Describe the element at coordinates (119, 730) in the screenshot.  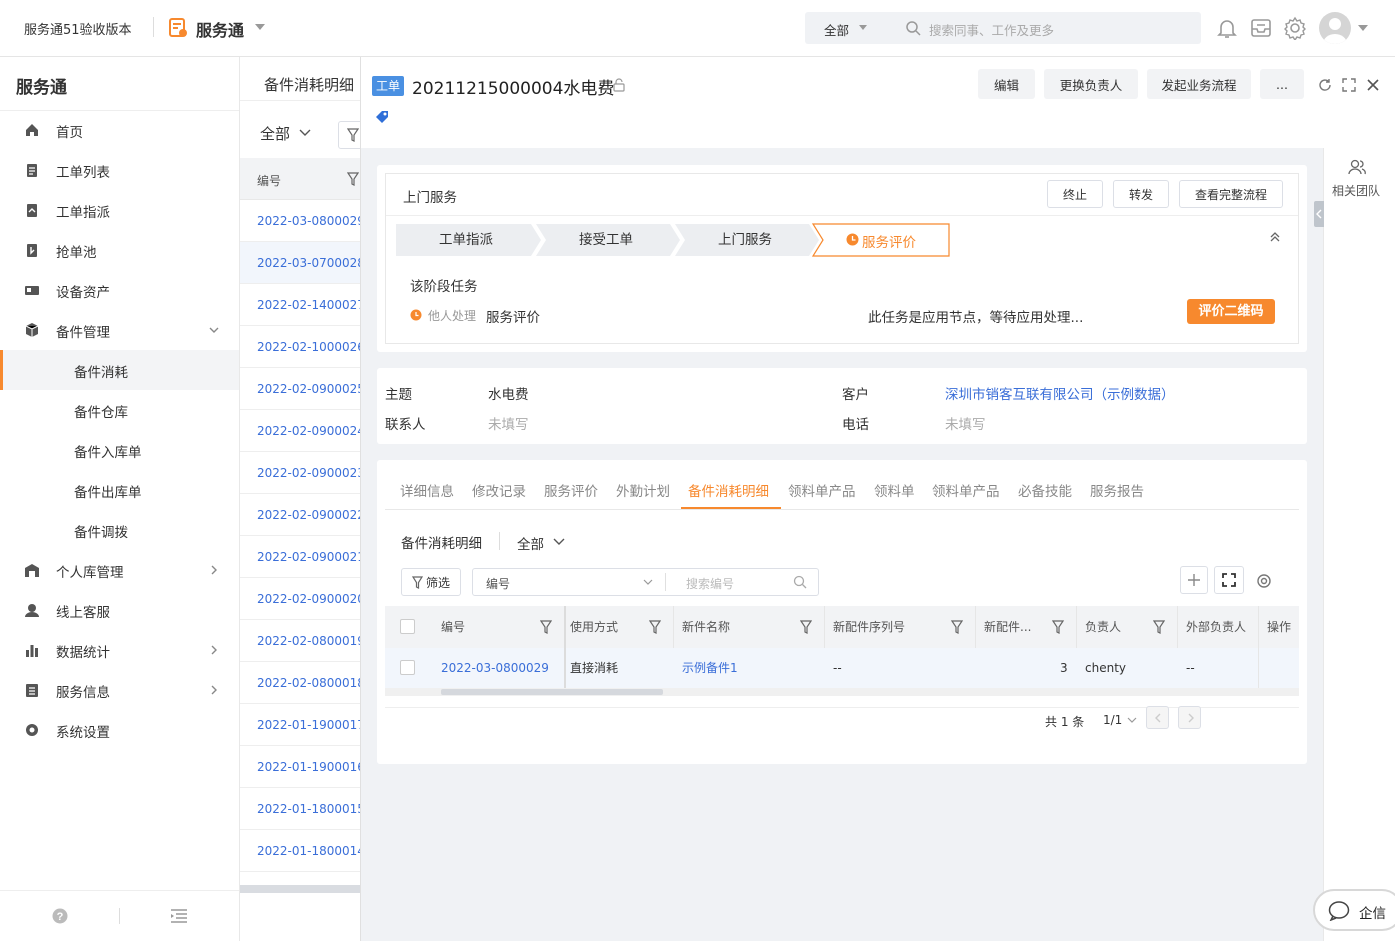
I see `sidebar-item-settings: 系统设置` at that location.